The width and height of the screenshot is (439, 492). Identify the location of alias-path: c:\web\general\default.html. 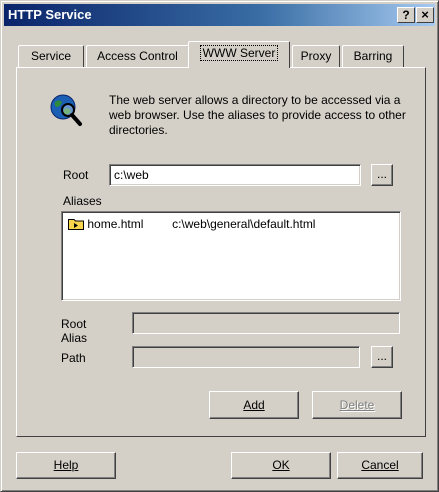
(244, 224).